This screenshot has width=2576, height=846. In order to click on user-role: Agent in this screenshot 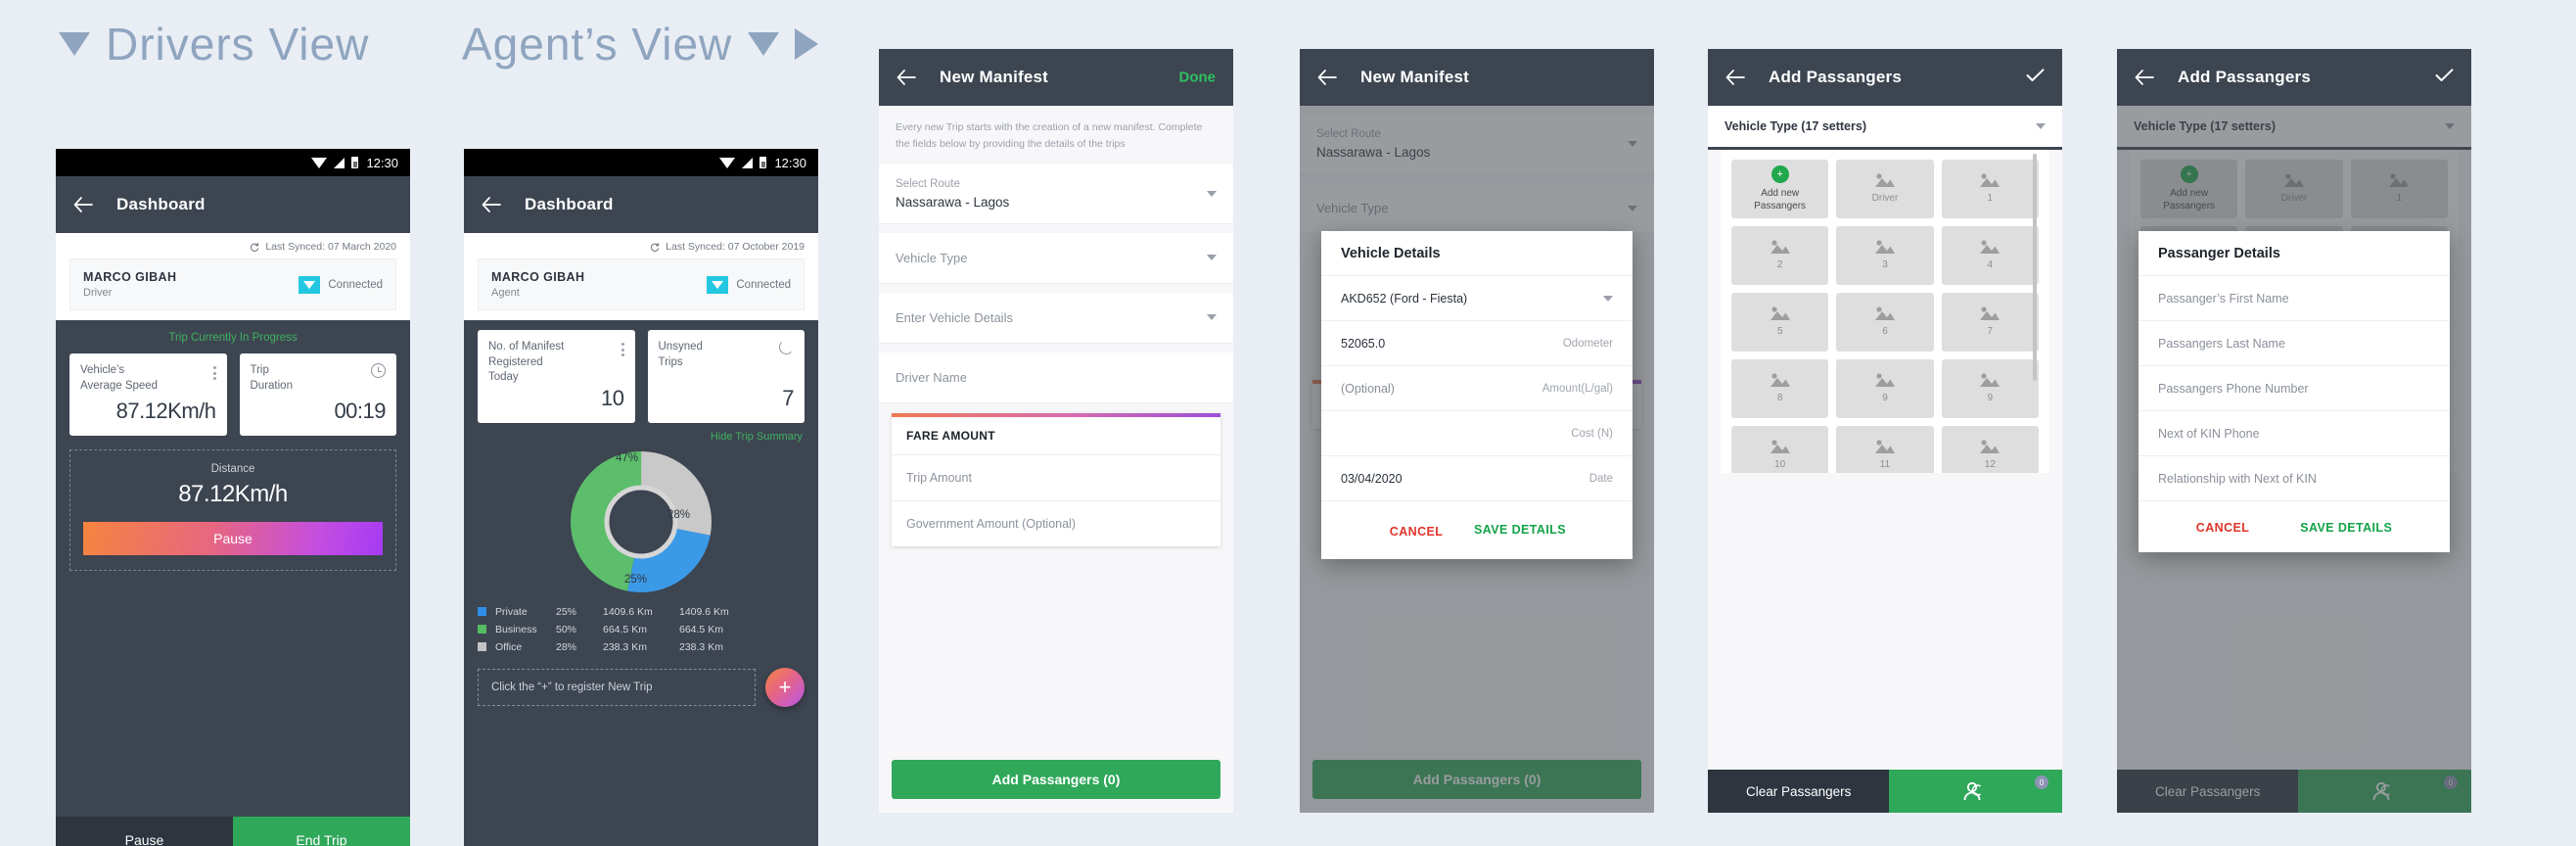, I will do `click(505, 293)`.